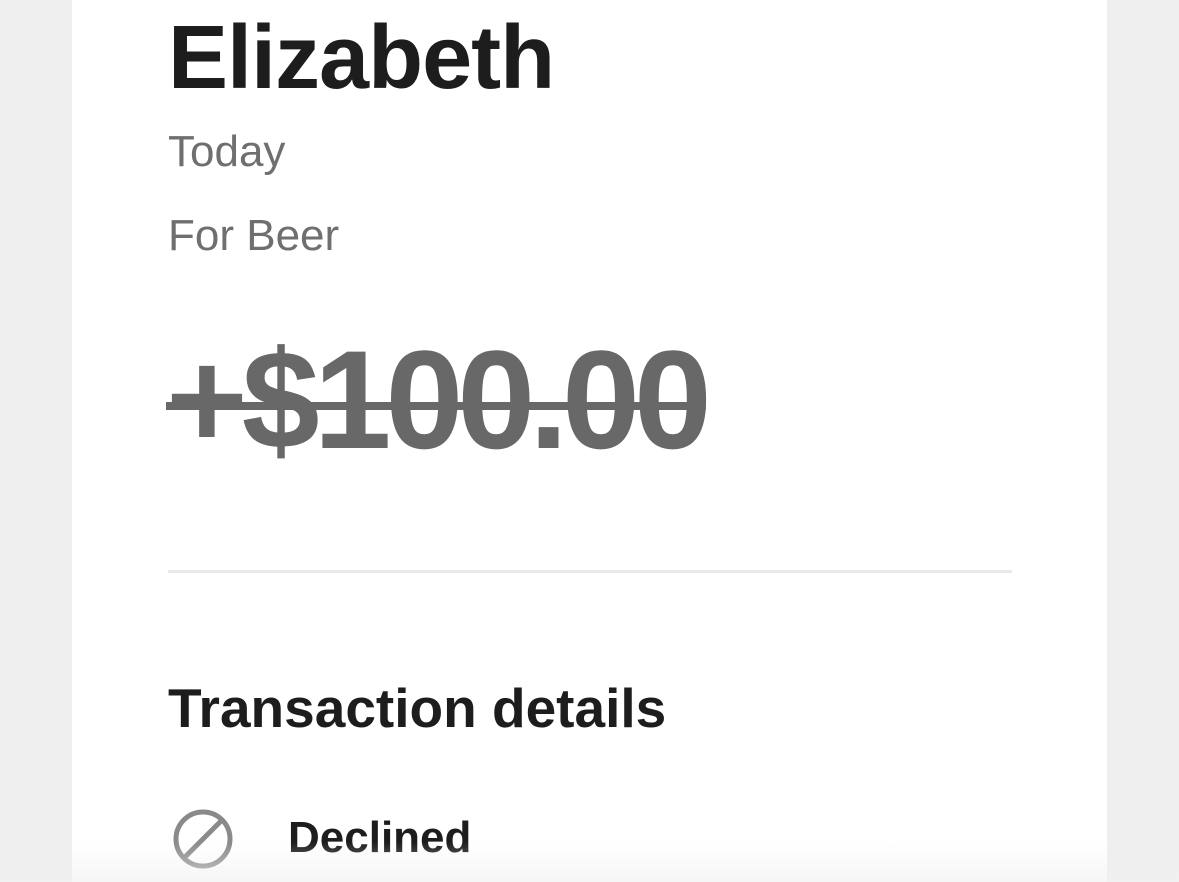 This screenshot has height=882, width=1179. Describe the element at coordinates (380, 837) in the screenshot. I see `status-label: Declined` at that location.